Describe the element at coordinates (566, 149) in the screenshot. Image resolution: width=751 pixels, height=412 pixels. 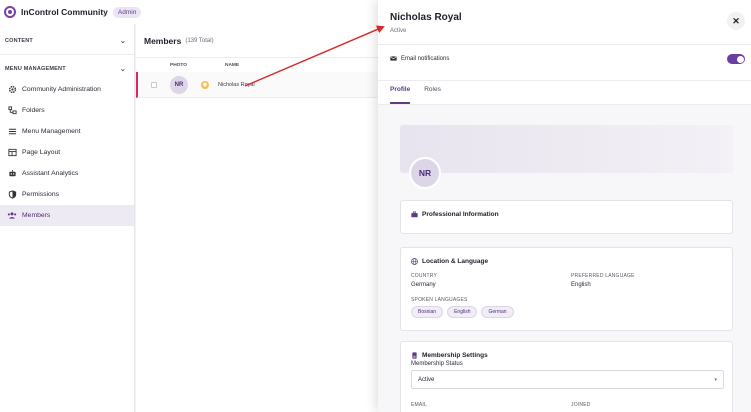
I see `profile-cover` at that location.